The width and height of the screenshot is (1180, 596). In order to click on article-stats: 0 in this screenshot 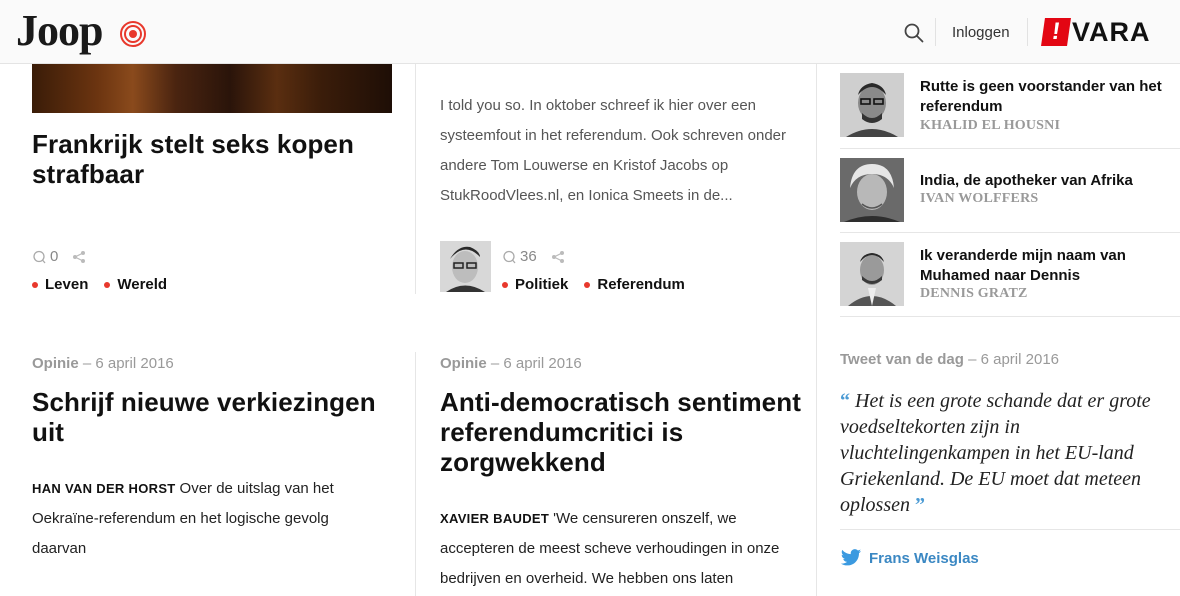, I will do `click(59, 256)`.